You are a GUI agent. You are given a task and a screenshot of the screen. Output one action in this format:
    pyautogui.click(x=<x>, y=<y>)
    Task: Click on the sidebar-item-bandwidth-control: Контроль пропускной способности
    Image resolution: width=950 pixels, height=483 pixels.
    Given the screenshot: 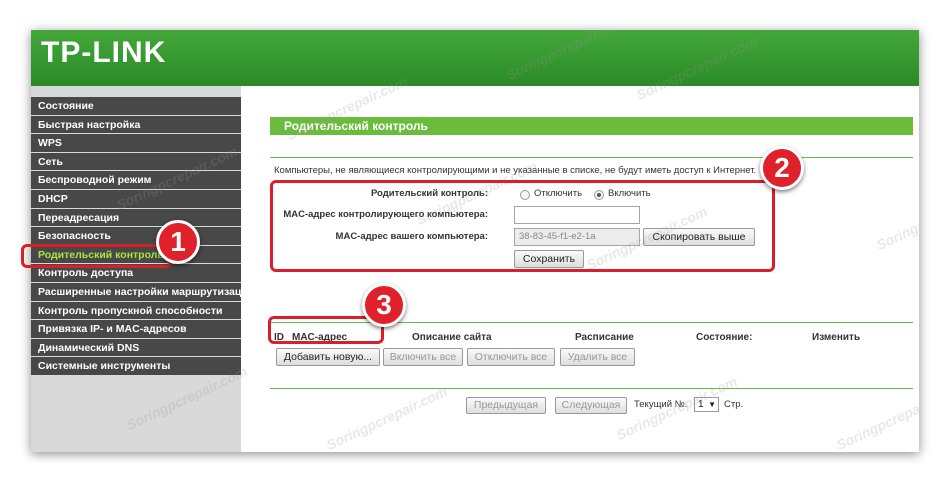 What is the action you would take?
    pyautogui.click(x=136, y=311)
    